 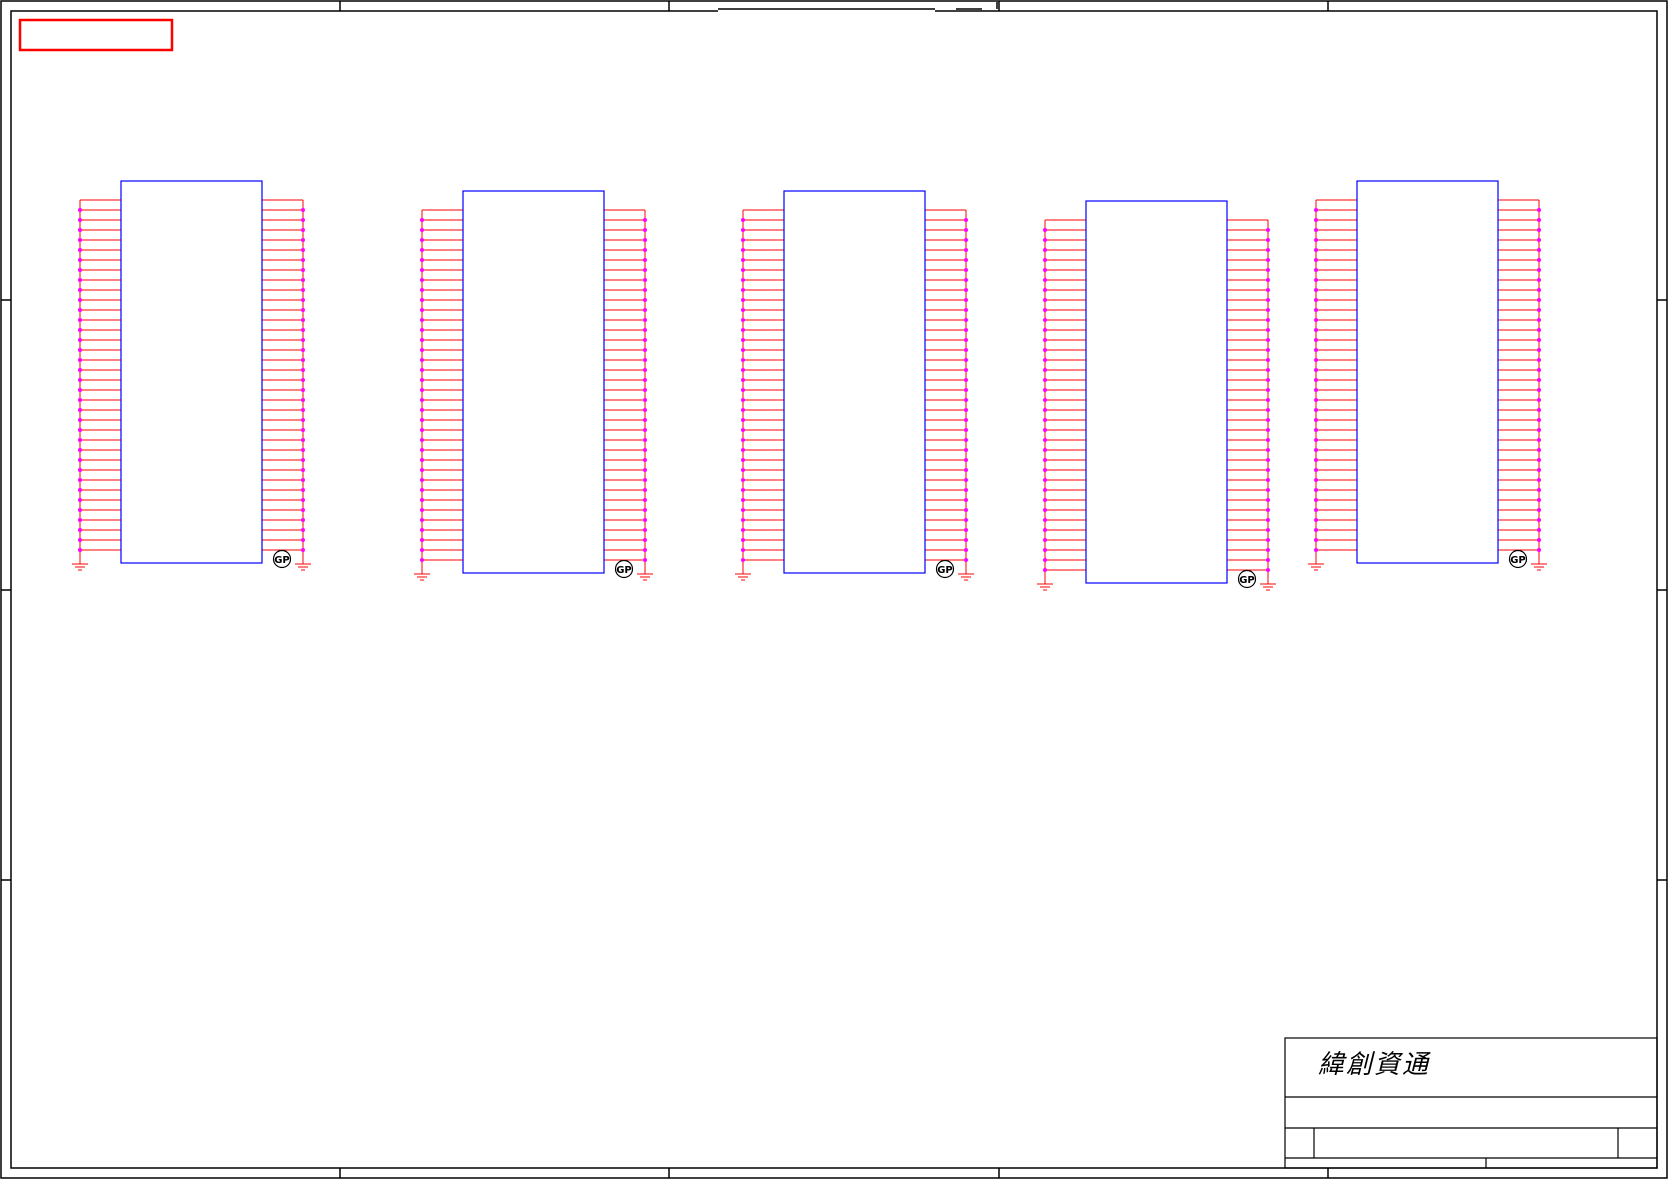 What do you see at coordinates (945, 569) in the screenshot?
I see `connector-3-gp-badge-icon: GP` at bounding box center [945, 569].